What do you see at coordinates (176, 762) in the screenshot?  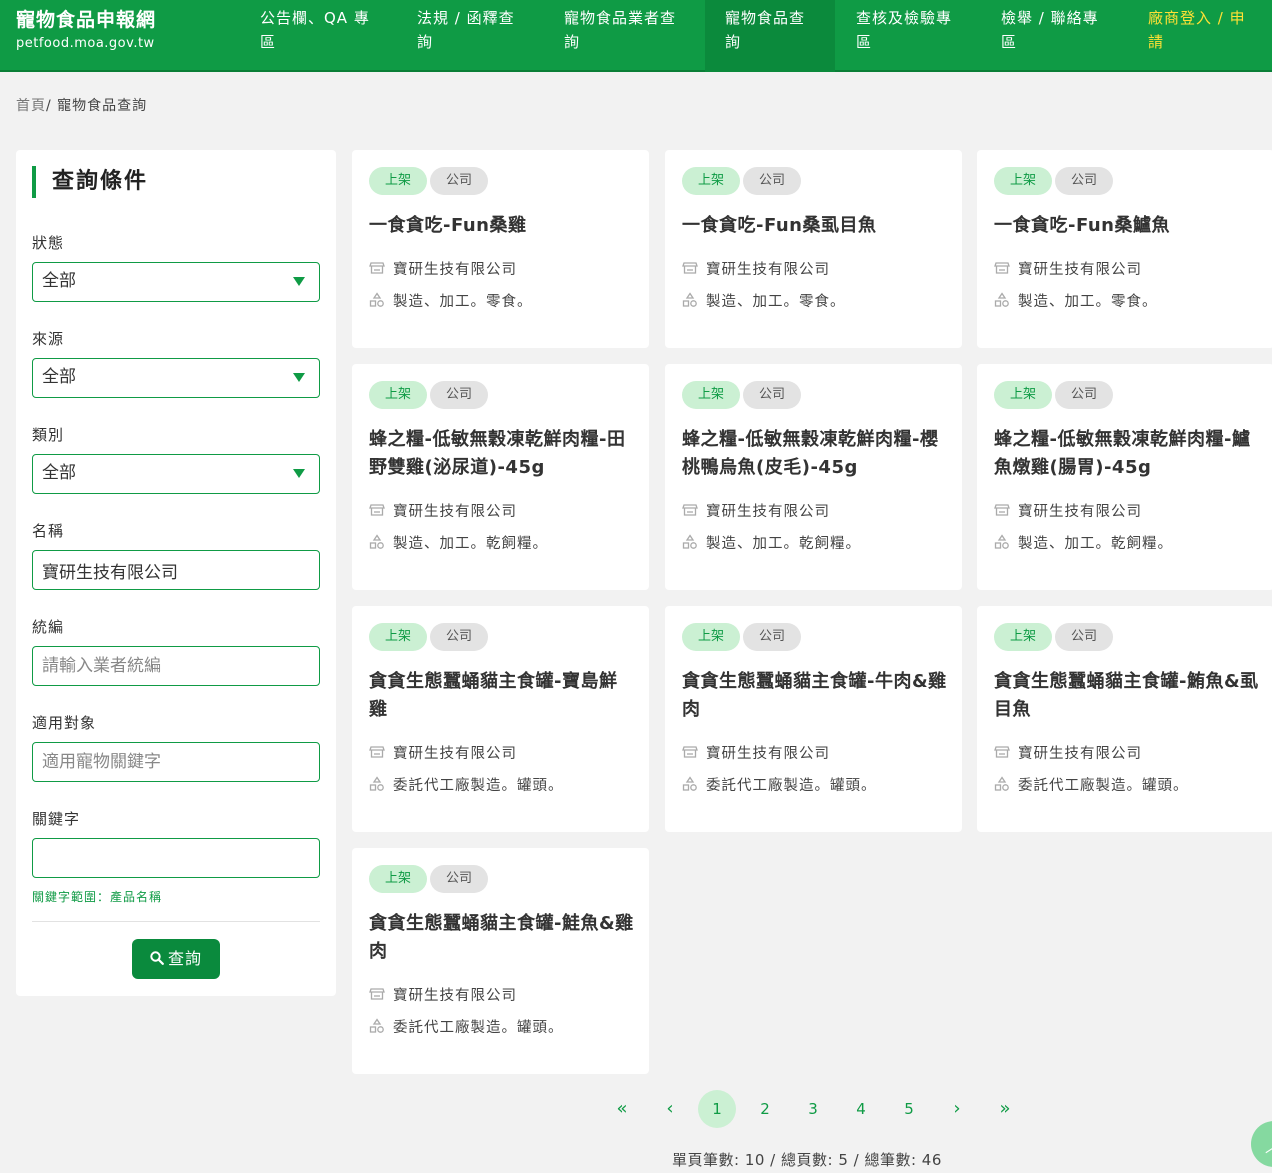 I see `target-input` at bounding box center [176, 762].